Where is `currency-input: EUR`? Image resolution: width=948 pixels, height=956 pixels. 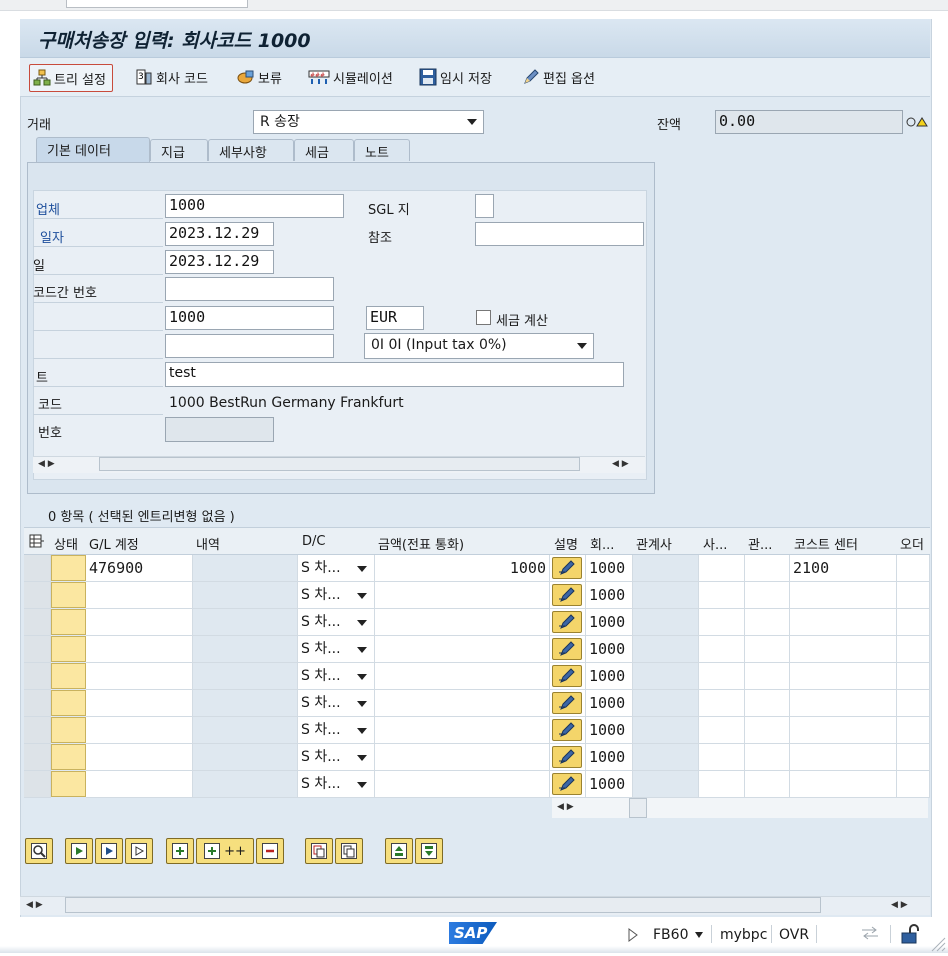
currency-input: EUR is located at coordinates (395, 318).